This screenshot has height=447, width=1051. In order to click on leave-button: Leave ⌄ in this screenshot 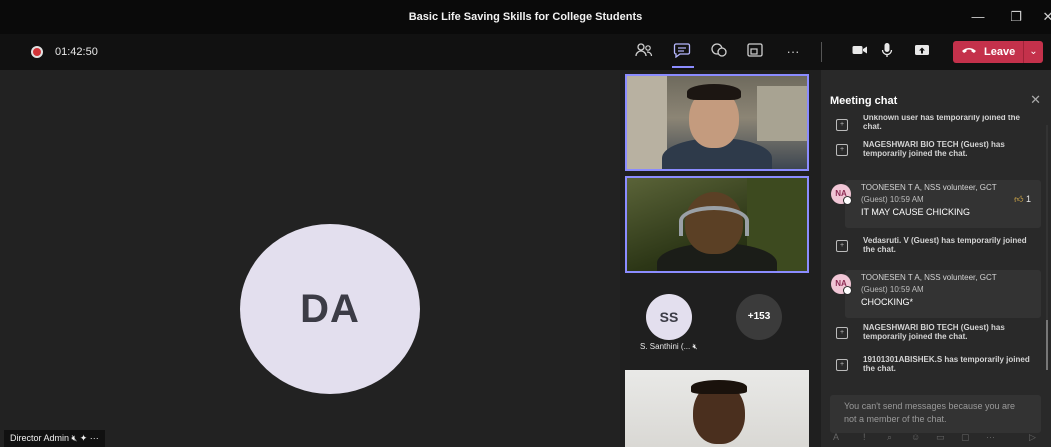, I will do `click(998, 52)`.